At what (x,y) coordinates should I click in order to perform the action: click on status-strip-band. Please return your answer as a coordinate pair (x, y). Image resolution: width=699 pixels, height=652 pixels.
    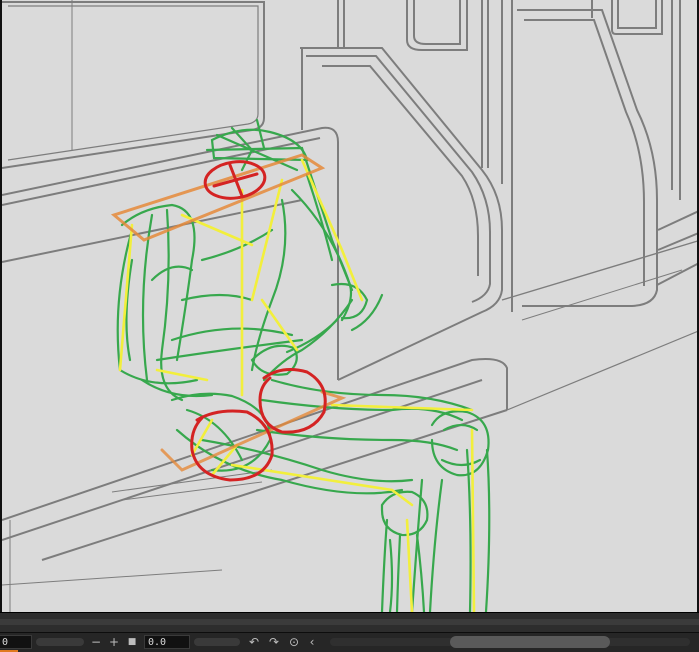
    Looking at the image, I should click on (349, 622).